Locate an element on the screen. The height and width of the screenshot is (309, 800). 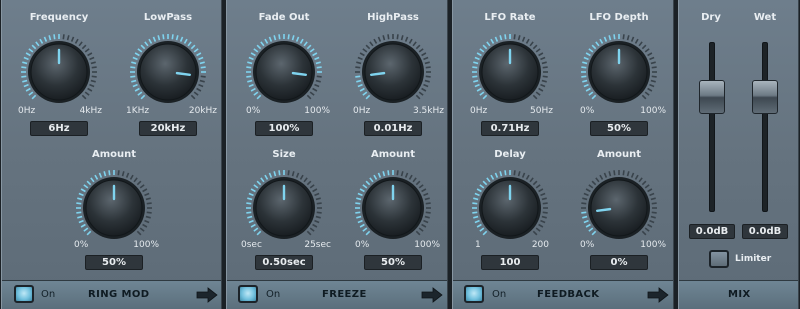
ring-mod-amount-value-field: 50% is located at coordinates (114, 262).